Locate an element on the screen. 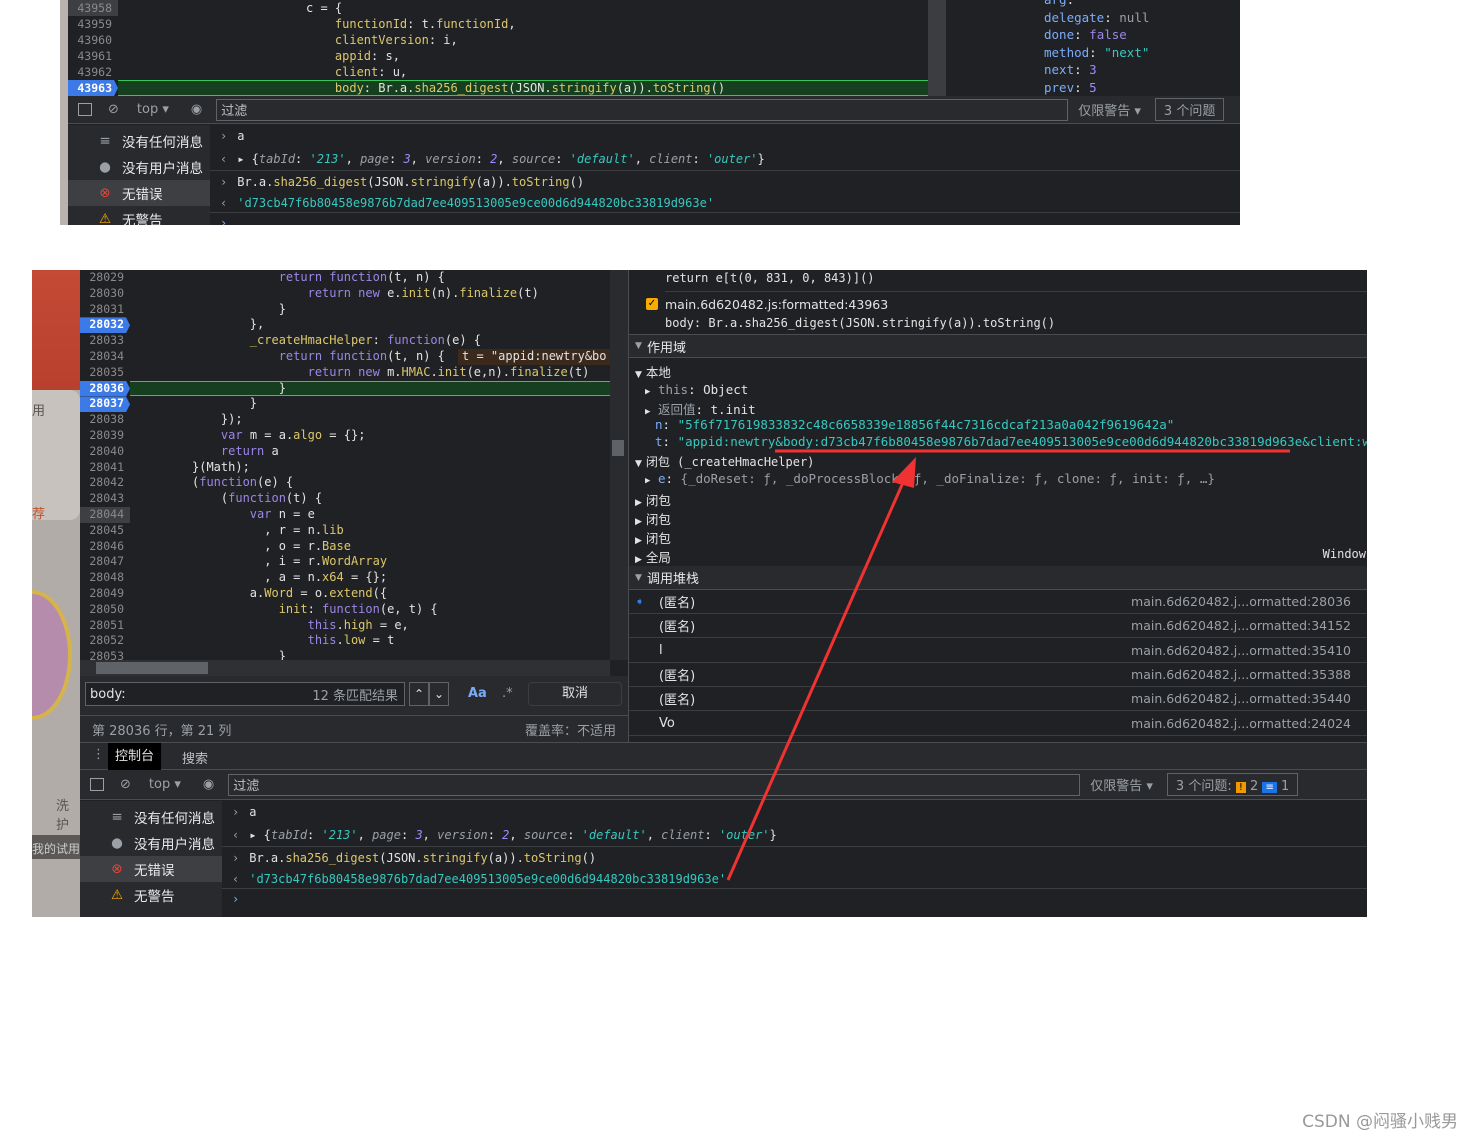 The width and height of the screenshot is (1472, 1140). annotation-overlay is located at coordinates (1008, 665).